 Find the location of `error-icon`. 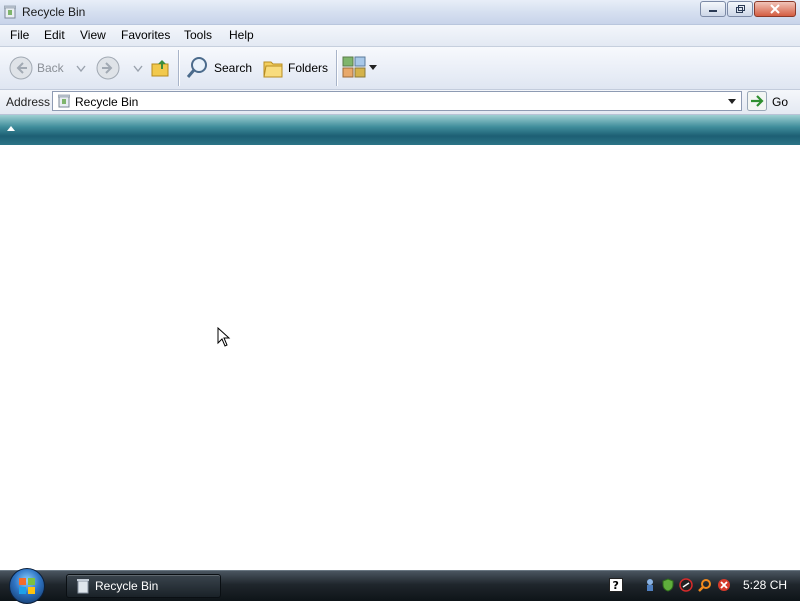

error-icon is located at coordinates (724, 585).